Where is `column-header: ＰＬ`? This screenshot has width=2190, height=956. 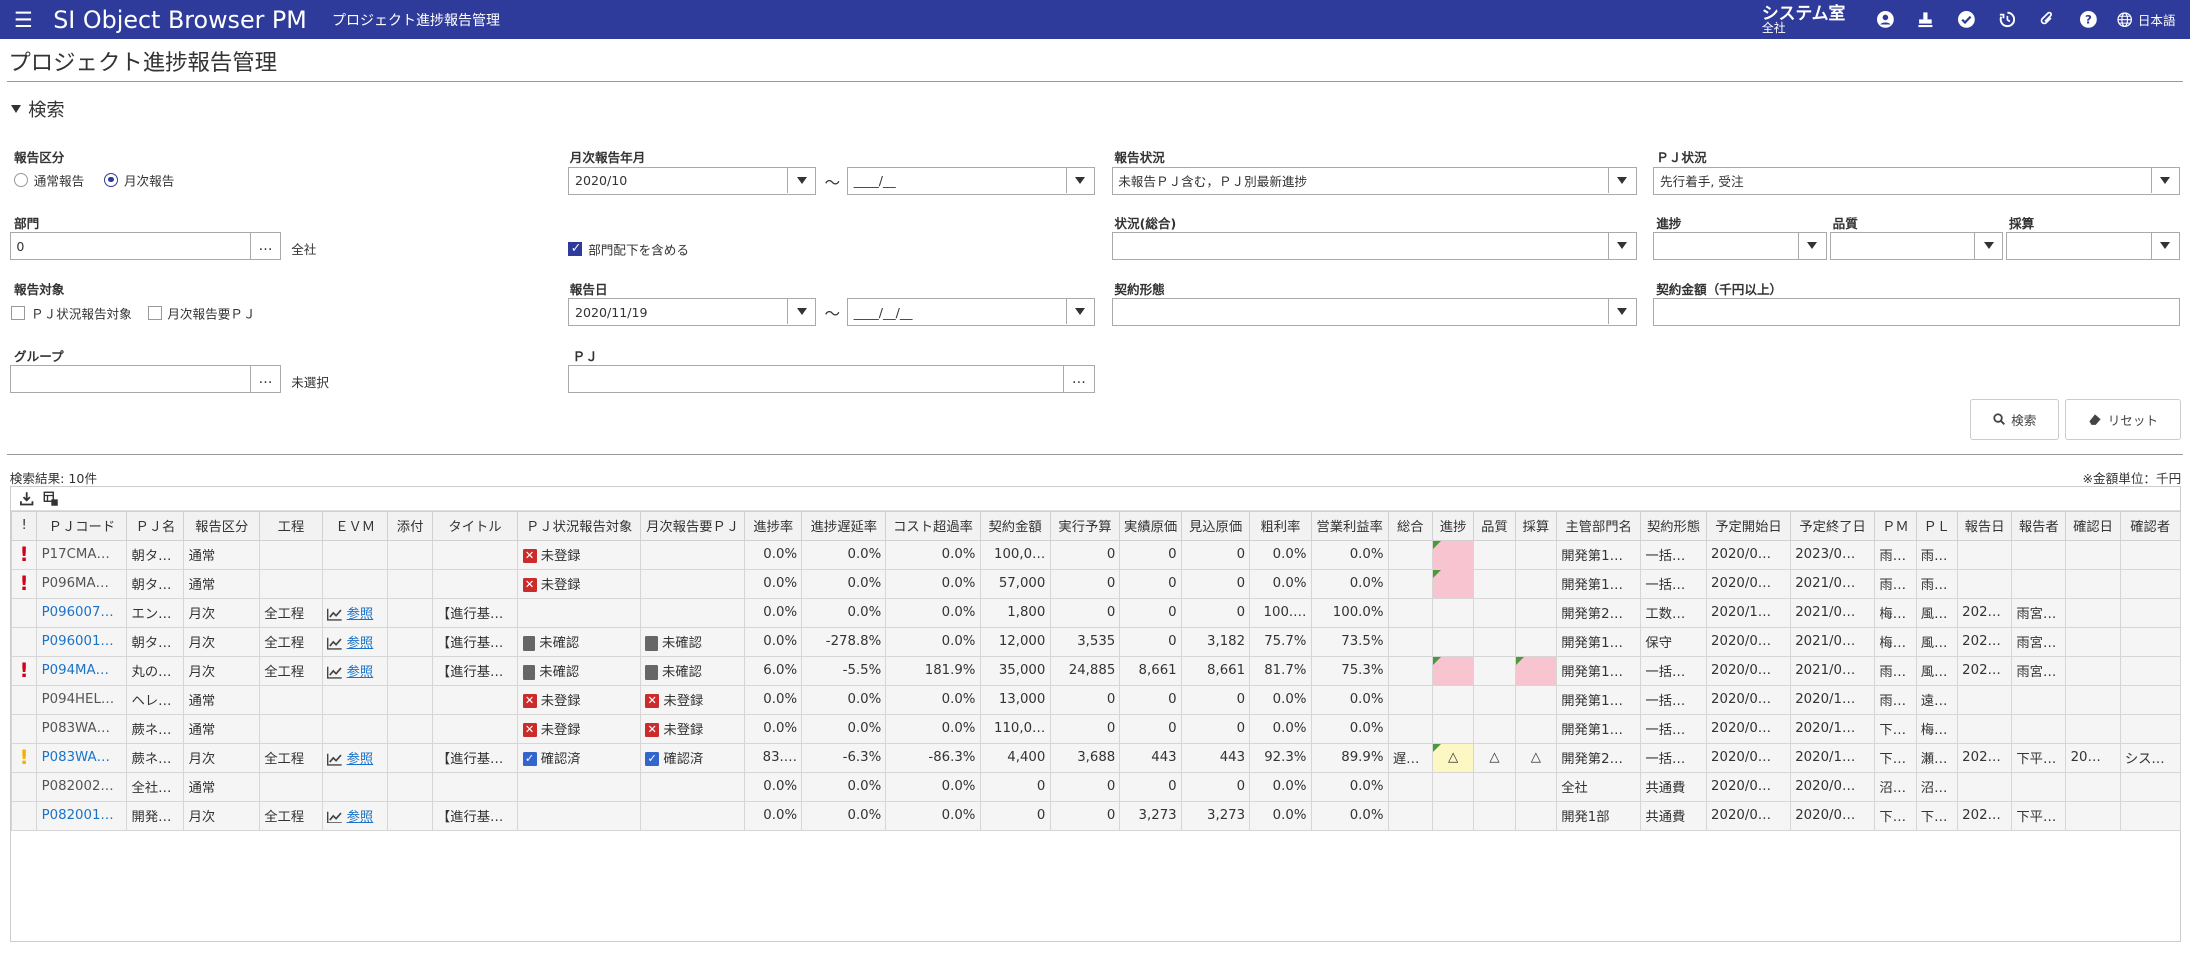
column-header: ＰＬ is located at coordinates (1936, 525).